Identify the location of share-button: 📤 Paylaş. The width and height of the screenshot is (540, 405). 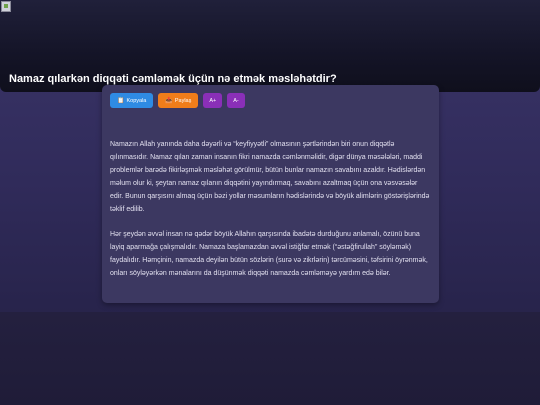
(178, 100).